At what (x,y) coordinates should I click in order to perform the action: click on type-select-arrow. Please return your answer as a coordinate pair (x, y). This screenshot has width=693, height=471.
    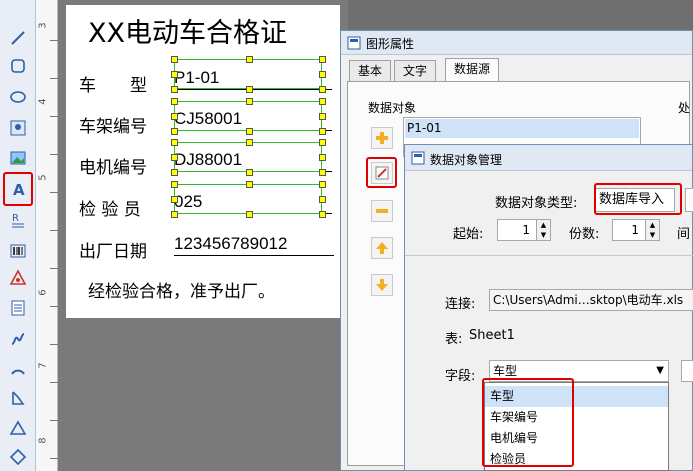
    Looking at the image, I should click on (689, 200).